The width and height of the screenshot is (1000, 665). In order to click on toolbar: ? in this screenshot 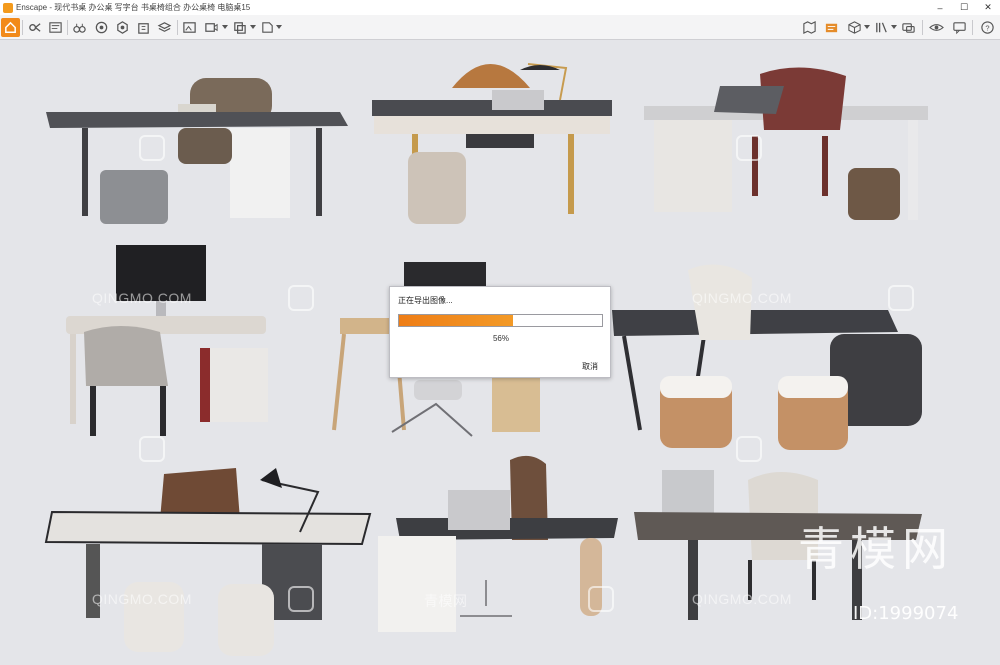, I will do `click(500, 27)`.